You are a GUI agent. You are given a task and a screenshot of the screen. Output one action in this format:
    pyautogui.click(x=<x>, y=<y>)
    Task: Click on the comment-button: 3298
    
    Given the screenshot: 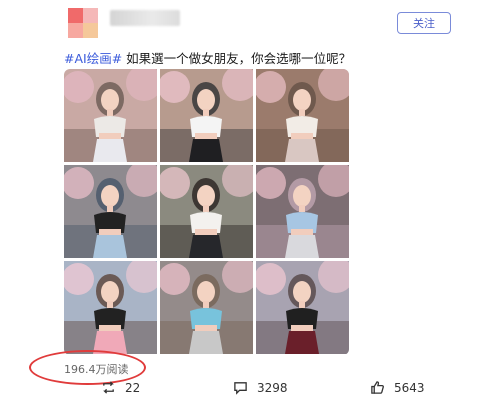 What is the action you would take?
    pyautogui.click(x=260, y=387)
    